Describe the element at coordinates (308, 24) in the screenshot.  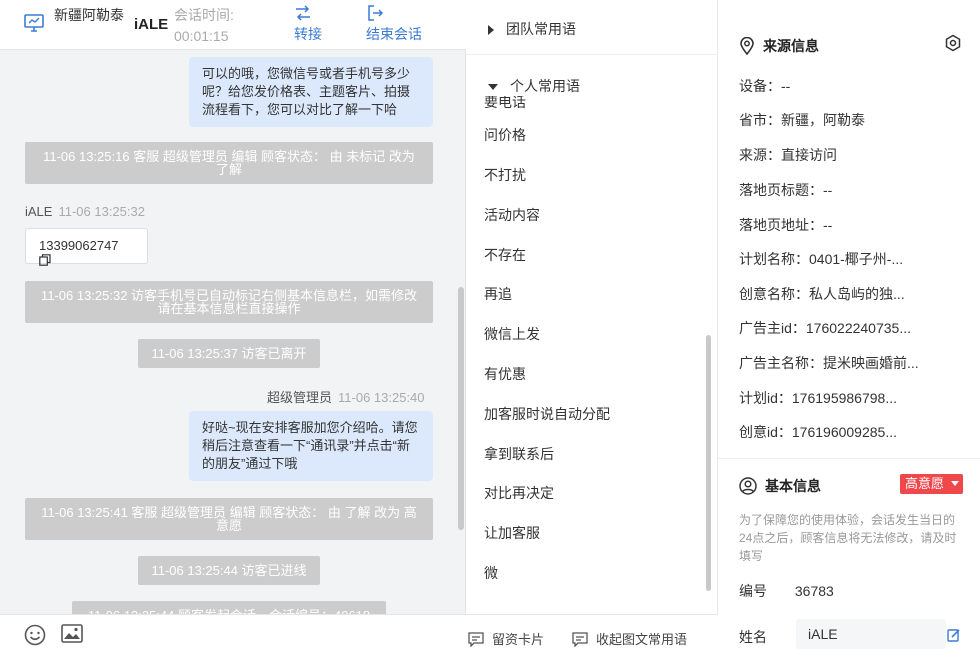
I see `transfer-button: 转接` at that location.